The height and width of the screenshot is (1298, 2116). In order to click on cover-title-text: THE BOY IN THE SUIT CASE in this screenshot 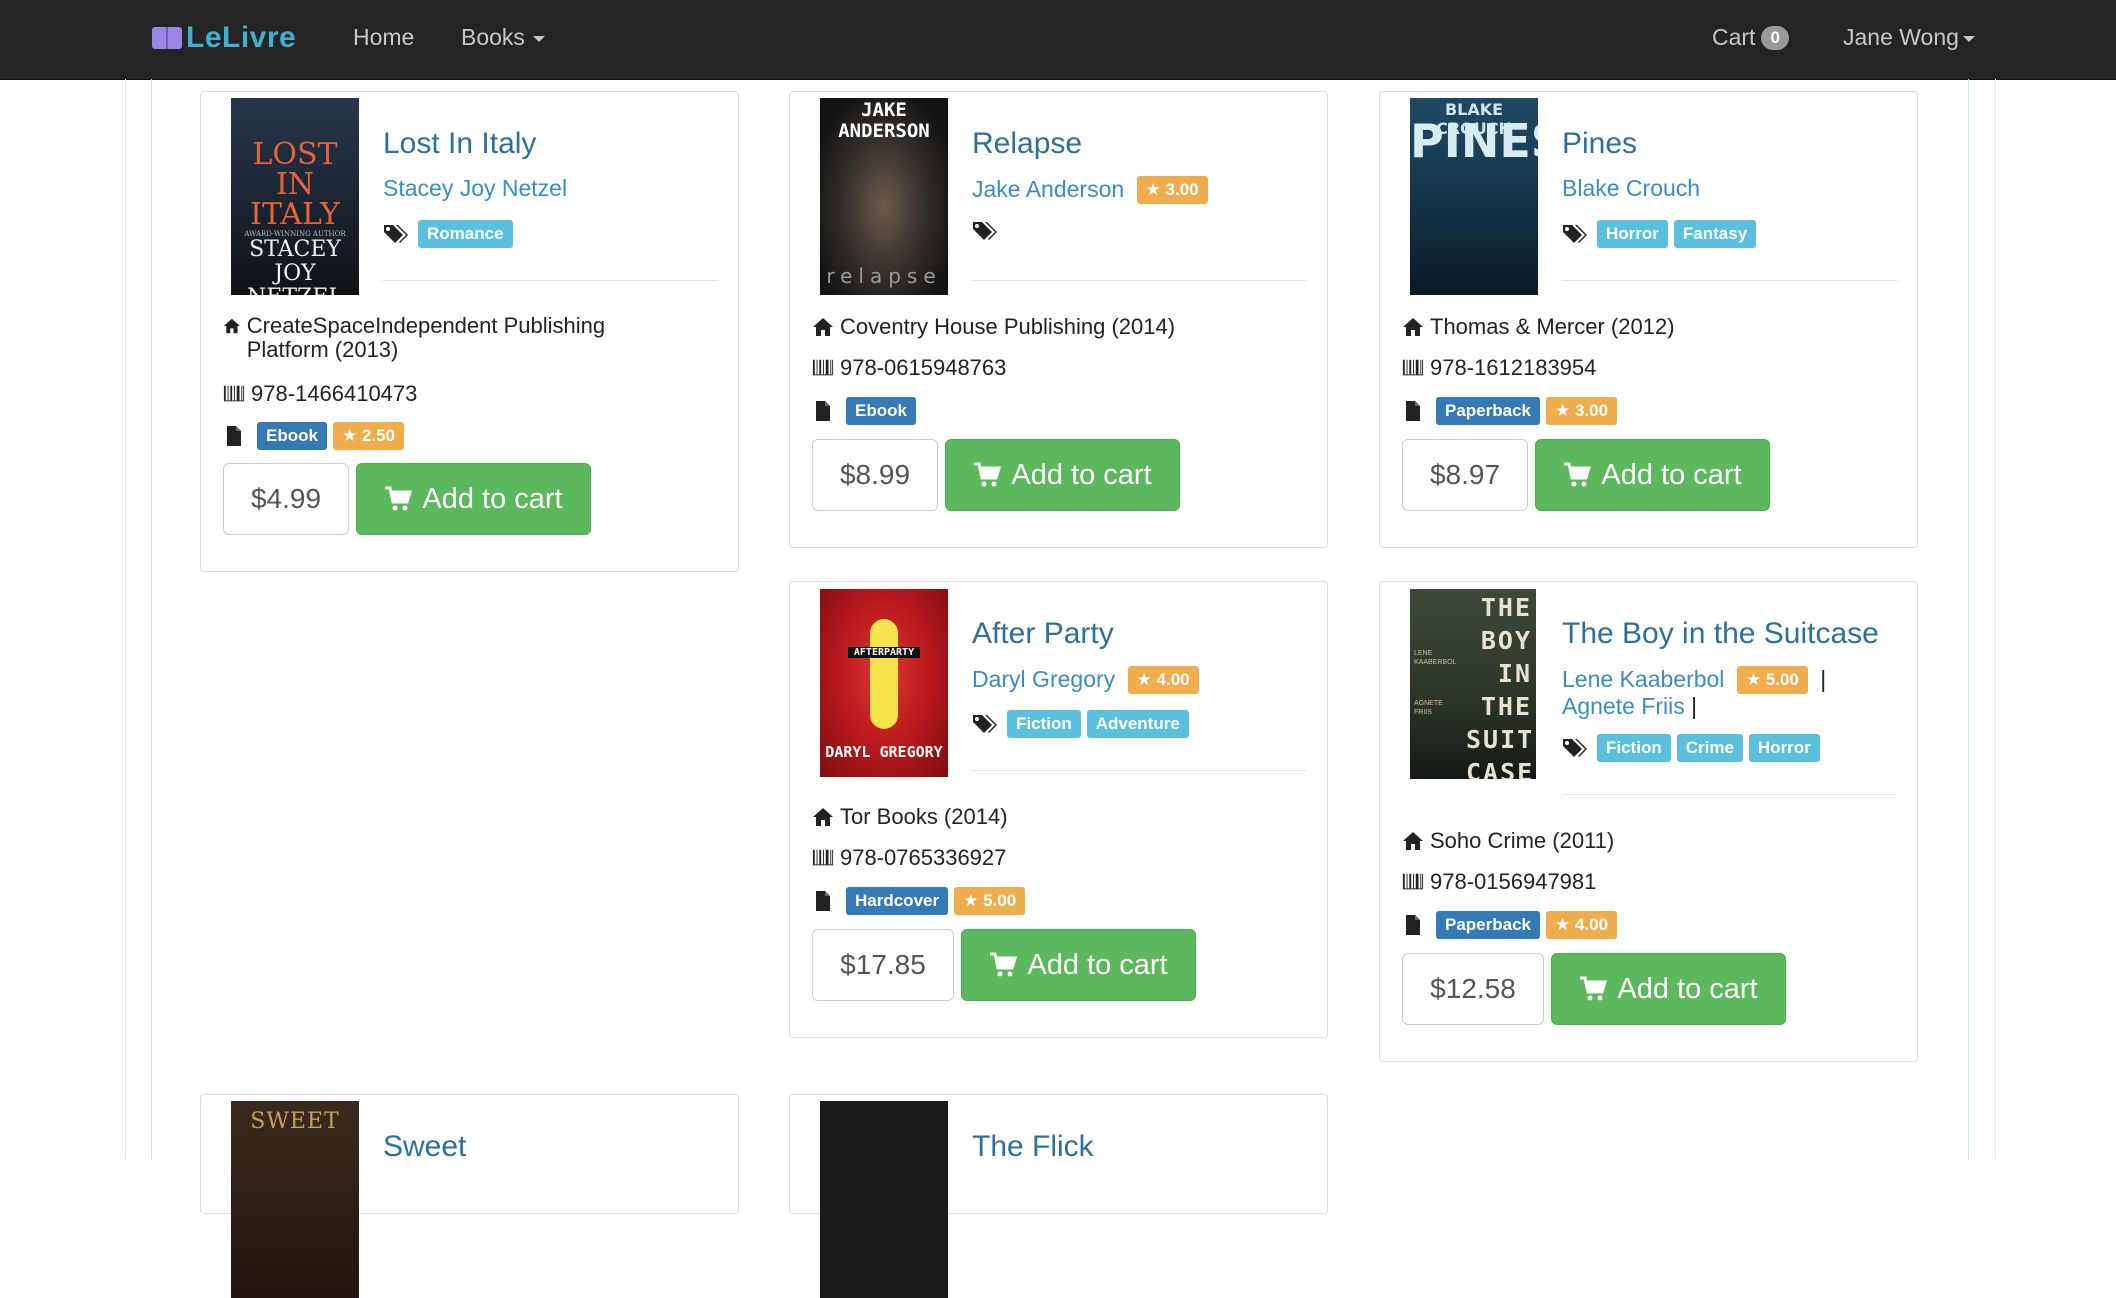, I will do `click(1500, 686)`.